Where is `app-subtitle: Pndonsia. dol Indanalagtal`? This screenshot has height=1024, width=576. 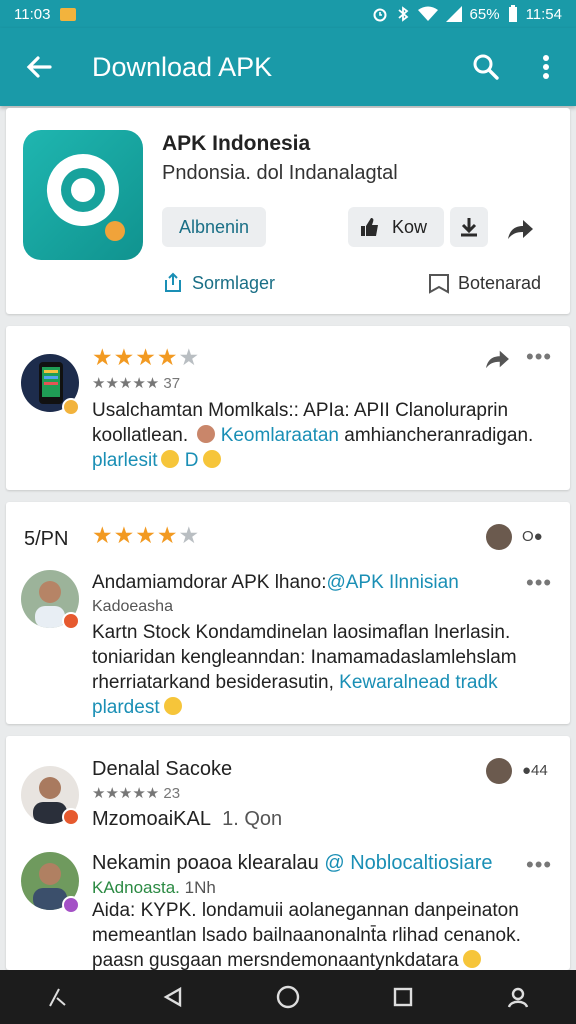
app-subtitle: Pndonsia. dol Indanalagtal is located at coordinates (280, 173).